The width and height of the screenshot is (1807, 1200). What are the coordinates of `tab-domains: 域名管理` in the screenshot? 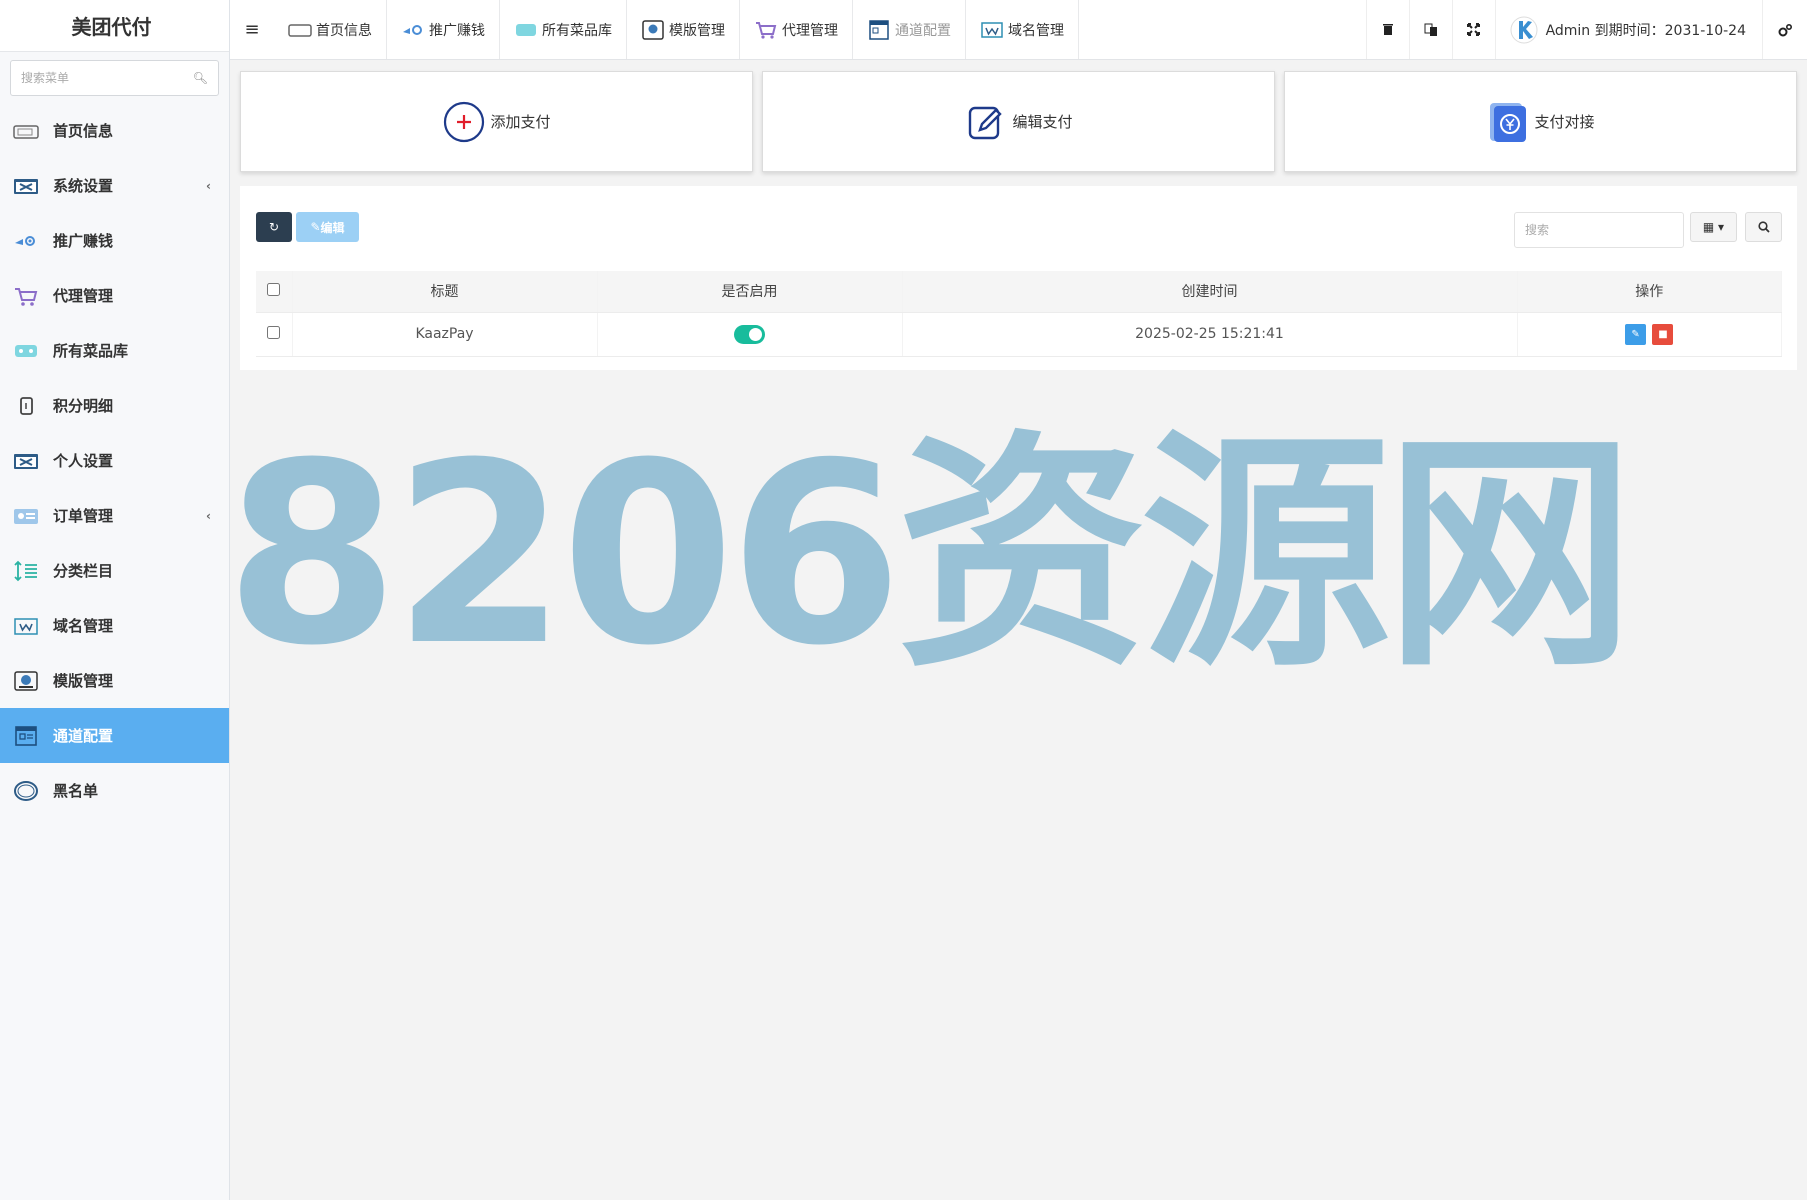 It's located at (1022, 29).